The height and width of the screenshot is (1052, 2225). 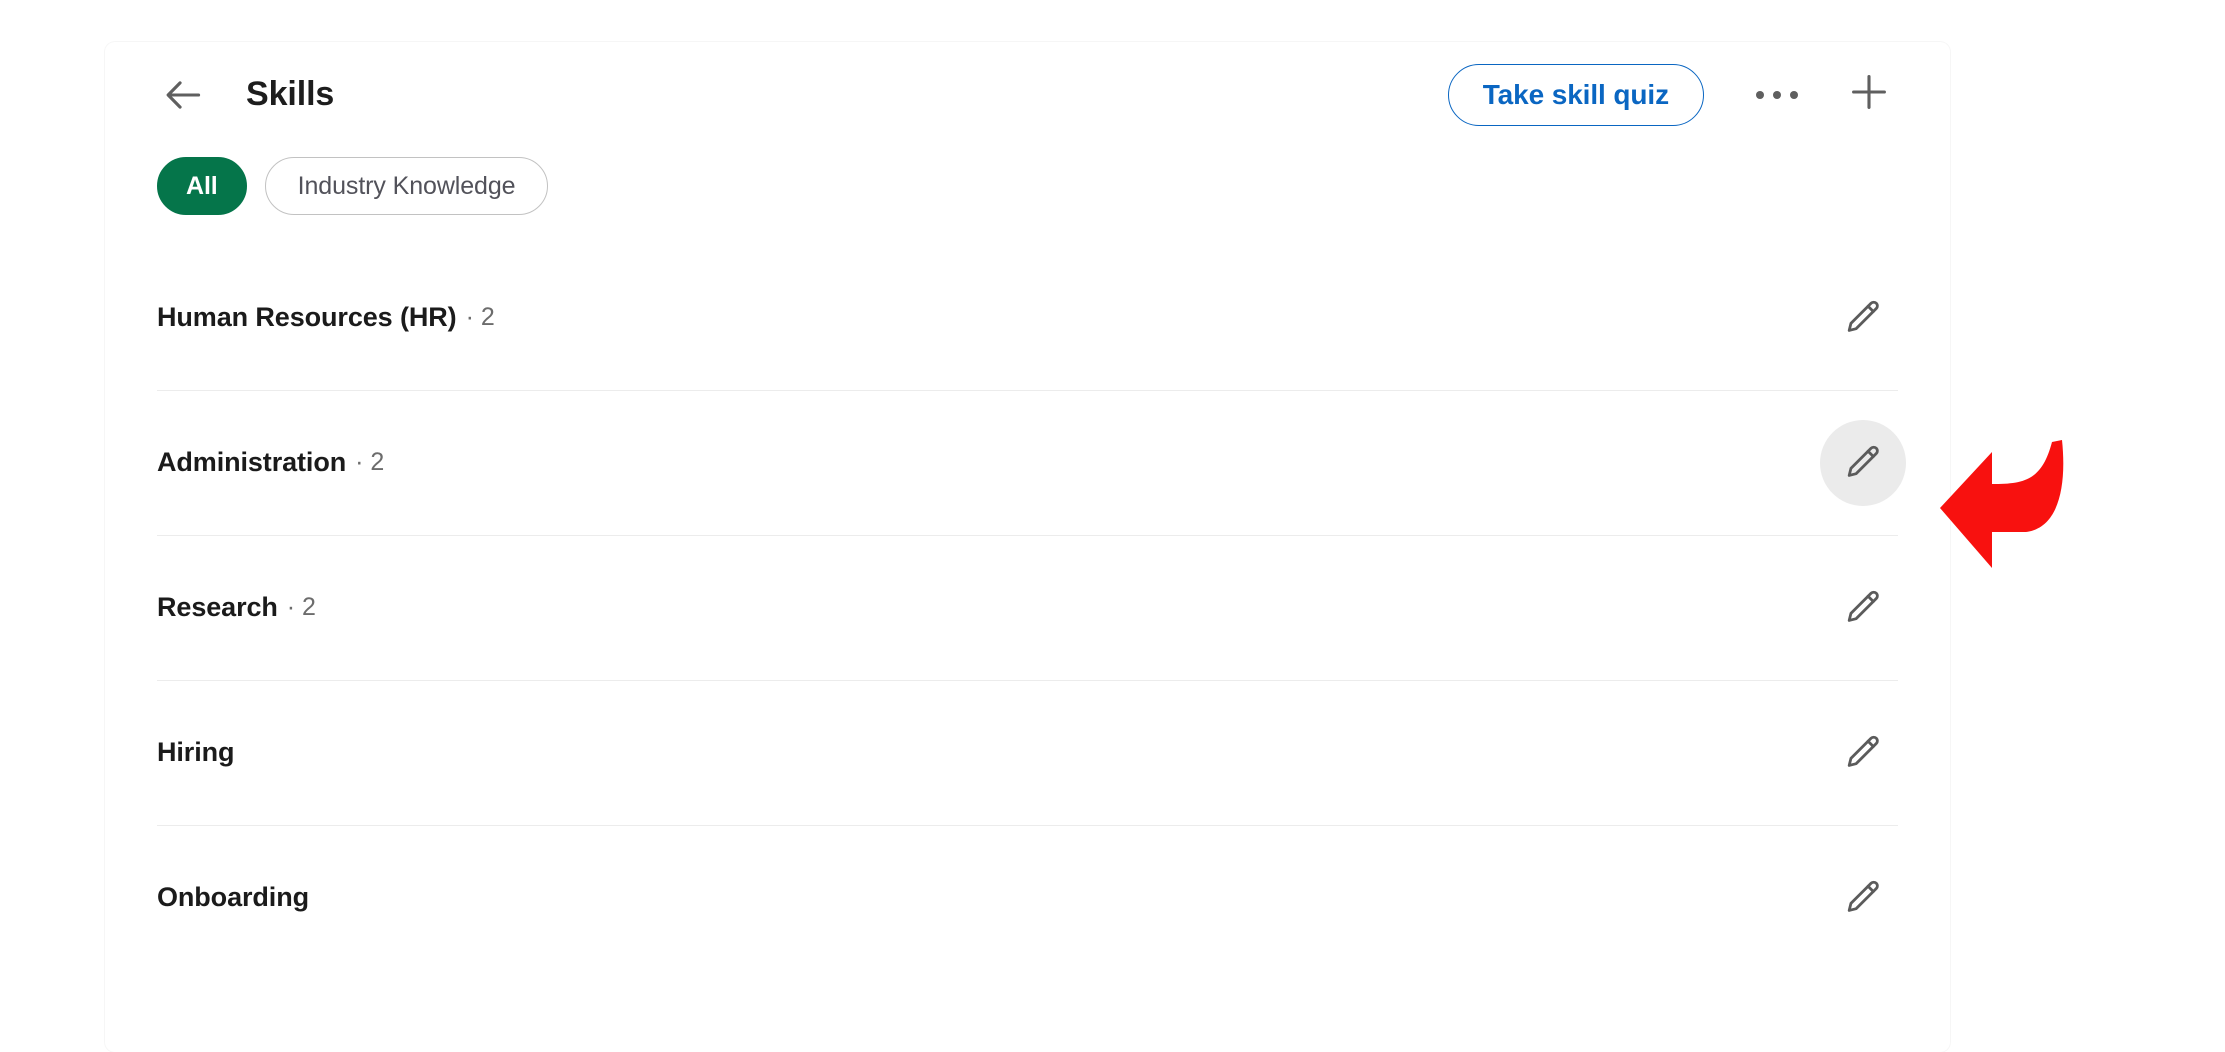 I want to click on skill-name: Onboarding, so click(x=233, y=897).